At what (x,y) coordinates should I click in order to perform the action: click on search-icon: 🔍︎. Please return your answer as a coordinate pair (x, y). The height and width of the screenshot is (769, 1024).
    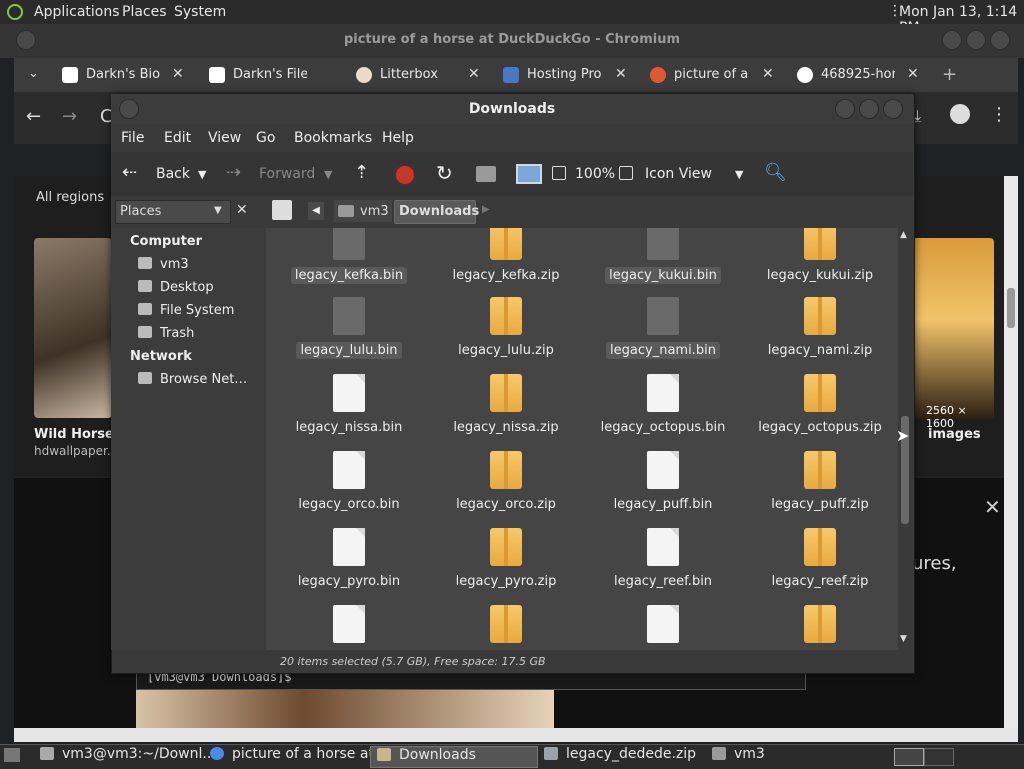
    Looking at the image, I should click on (775, 172).